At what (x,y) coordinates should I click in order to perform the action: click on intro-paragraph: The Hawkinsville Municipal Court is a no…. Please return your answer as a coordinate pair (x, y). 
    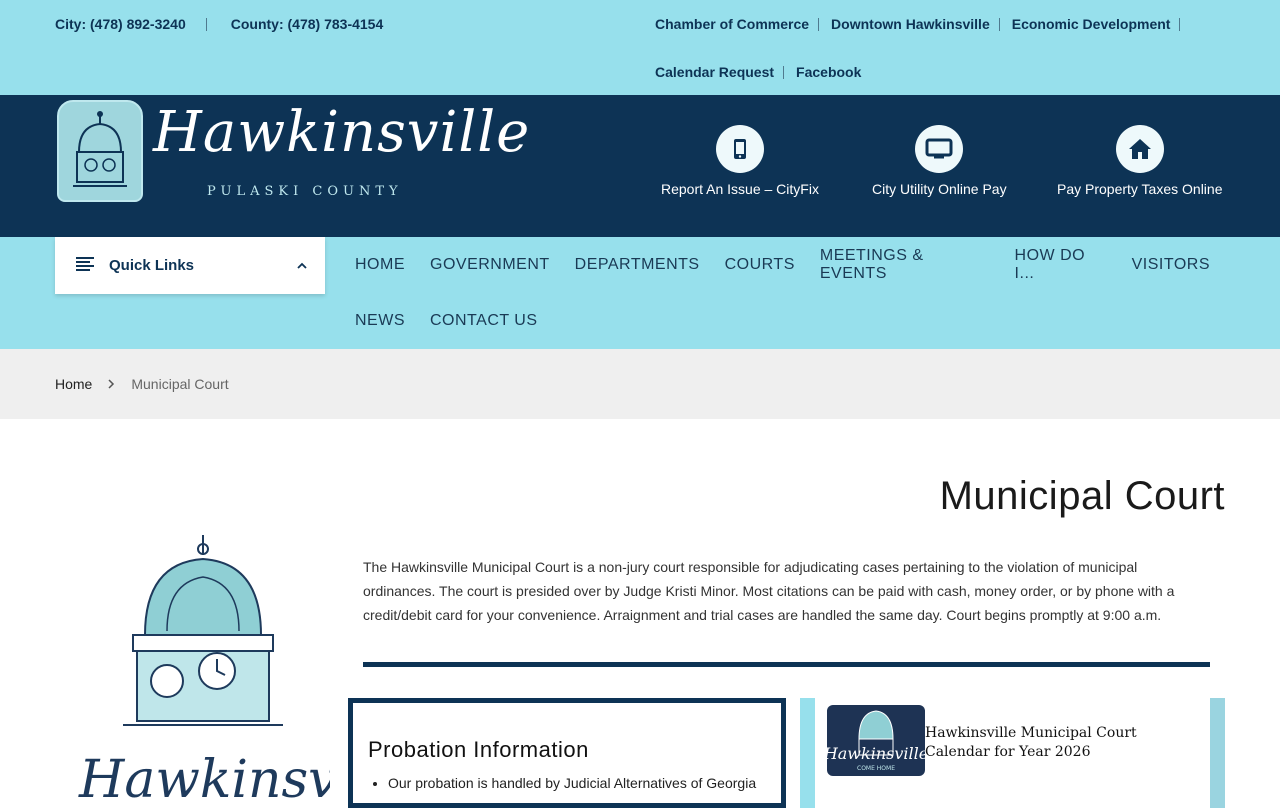
    Looking at the image, I should click on (769, 591).